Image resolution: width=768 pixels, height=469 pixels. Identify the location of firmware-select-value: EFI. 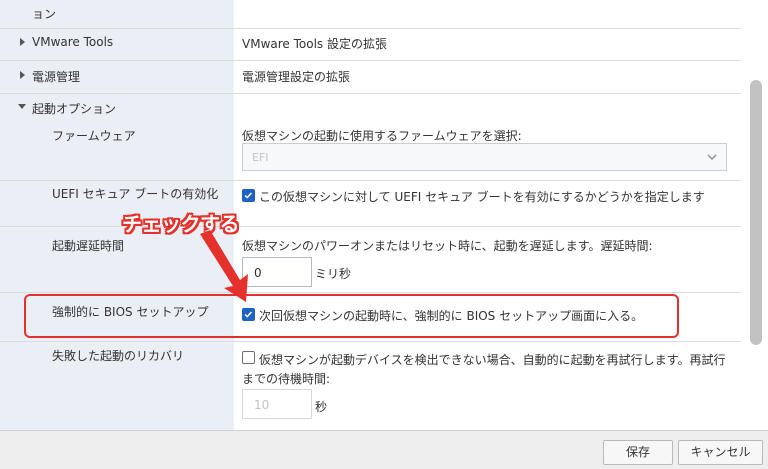
(260, 157).